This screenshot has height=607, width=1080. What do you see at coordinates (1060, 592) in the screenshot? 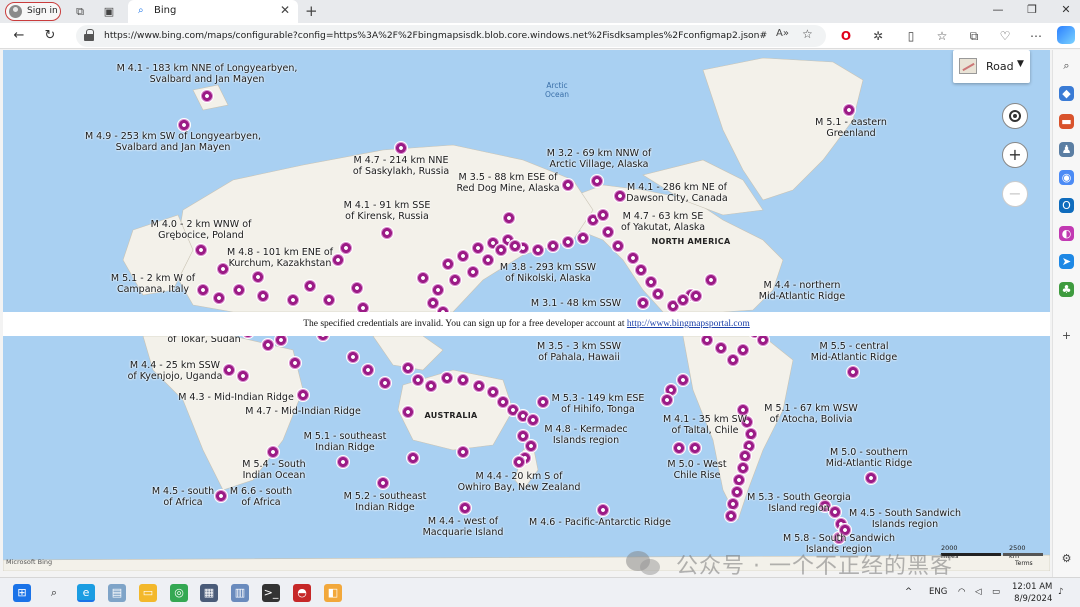
I see `notifications-bell-icon: ♪` at bounding box center [1060, 592].